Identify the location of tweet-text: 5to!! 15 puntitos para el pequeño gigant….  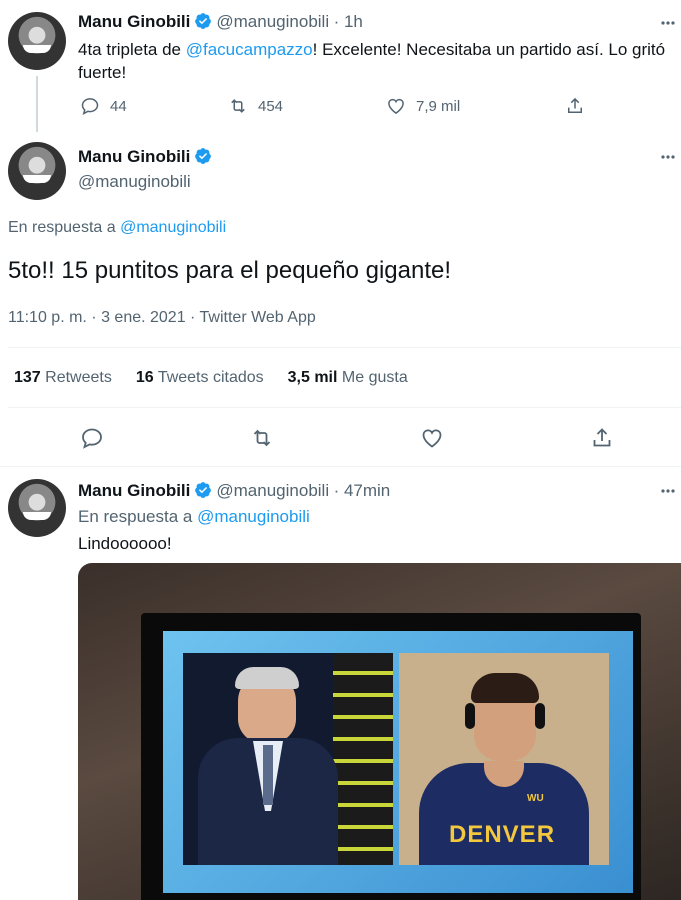
(230, 270).